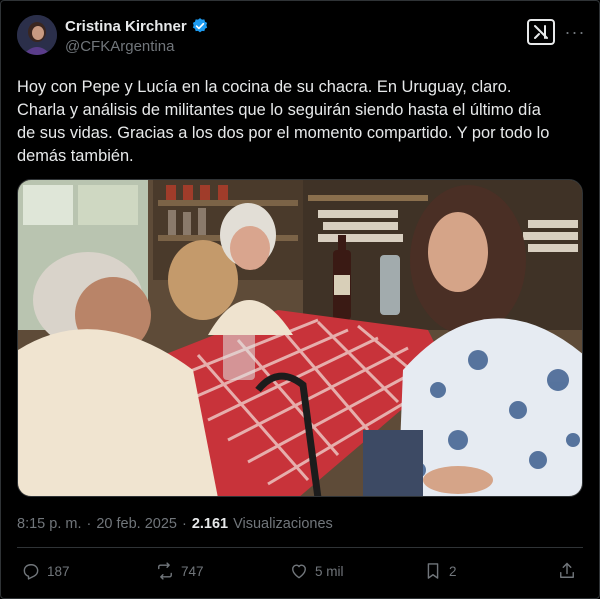  I want to click on tweet-time: 8:15 p. m., so click(49, 524).